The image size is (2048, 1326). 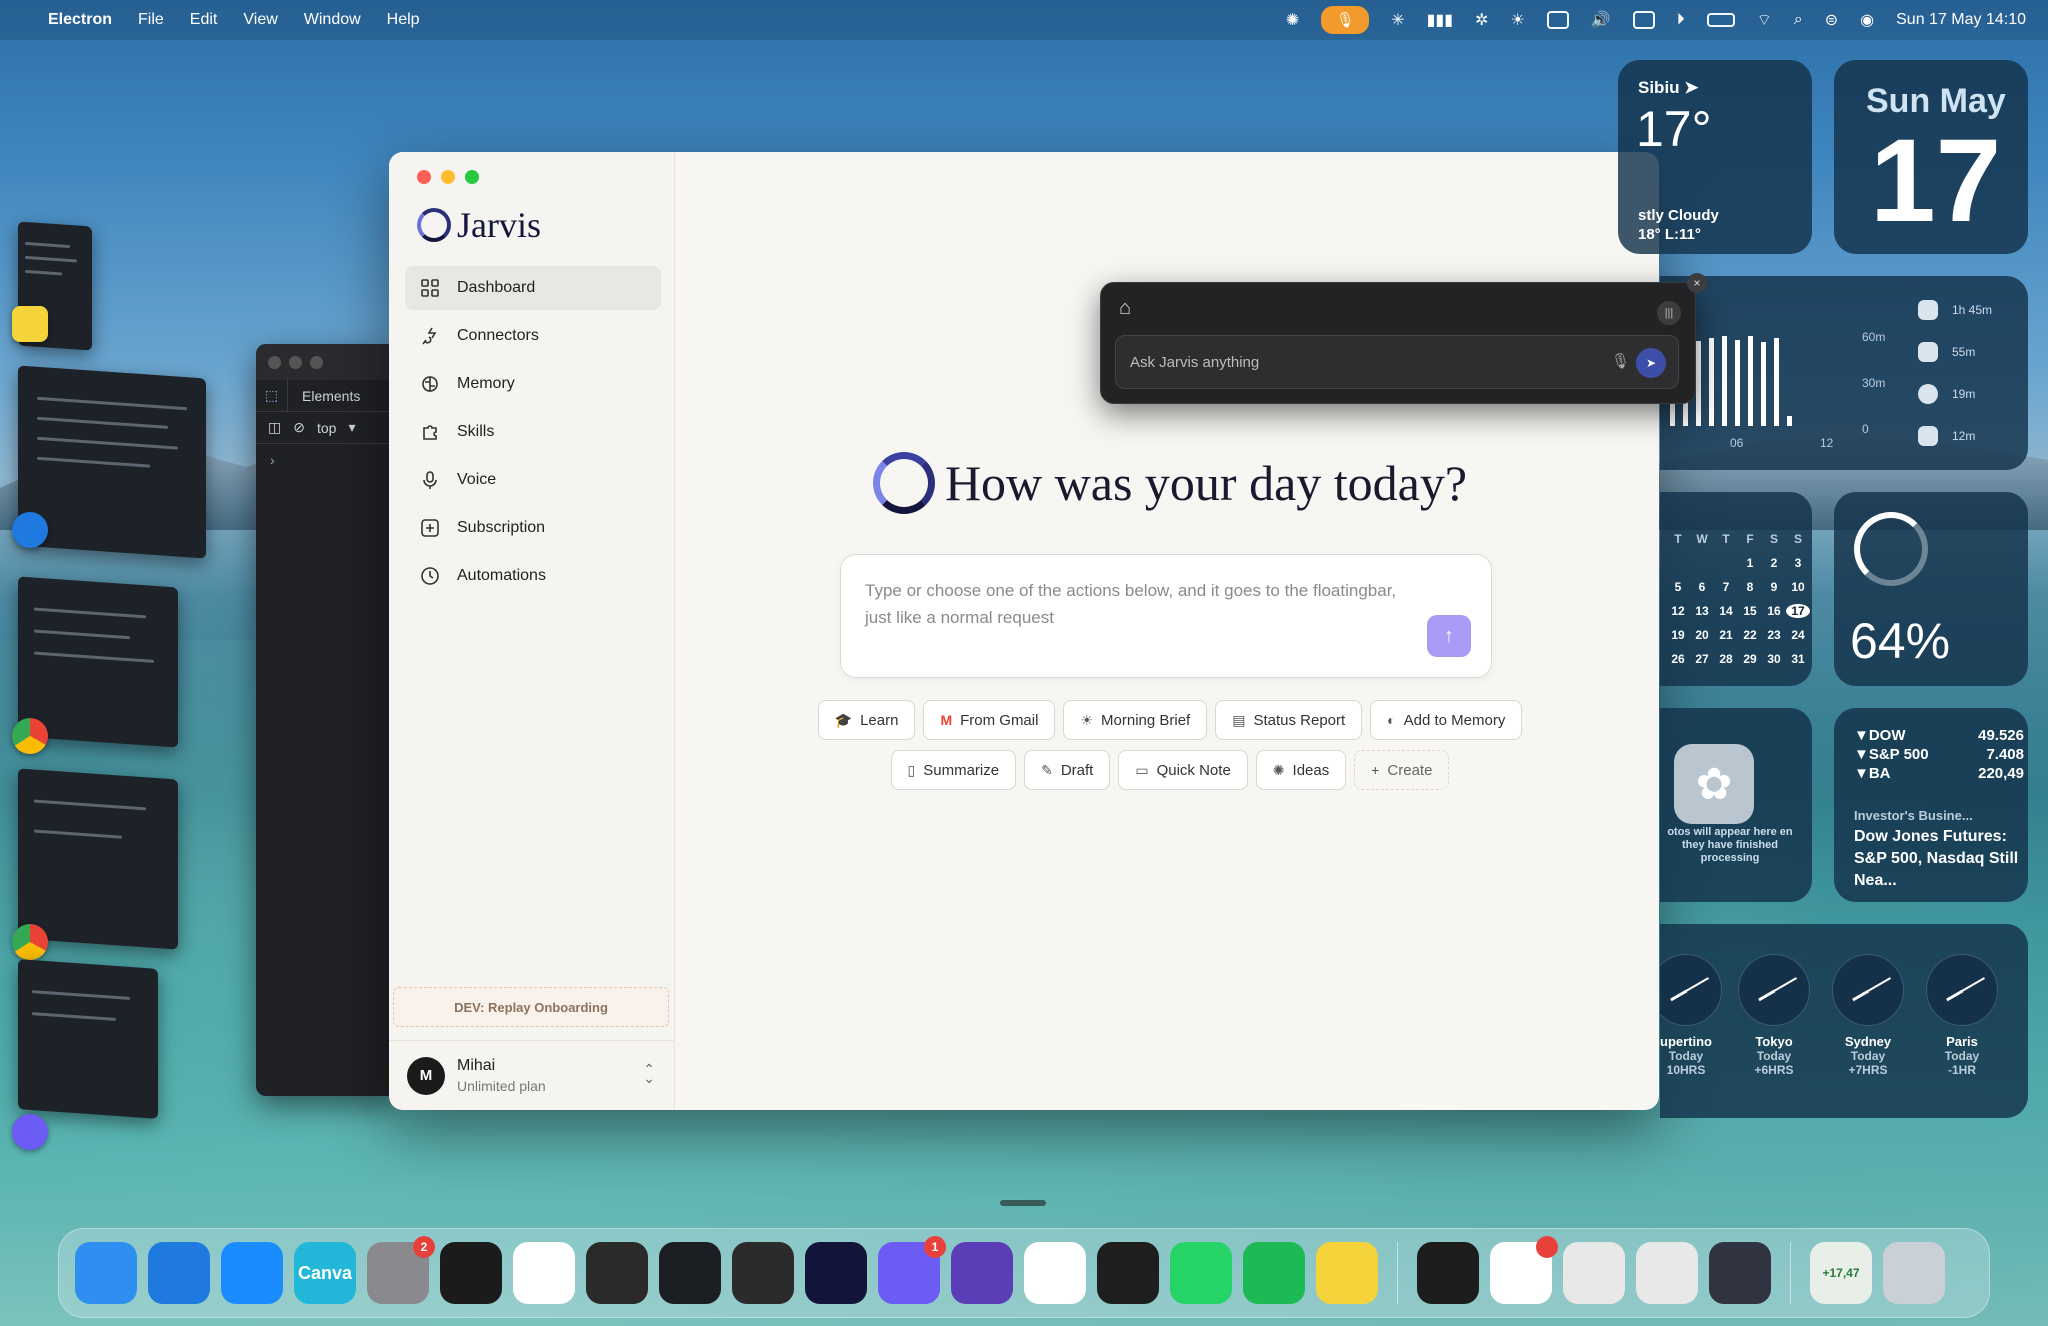 I want to click on ask-jarvis-input: Ask Jarvis anything 🎙 ➤, so click(x=1397, y=362).